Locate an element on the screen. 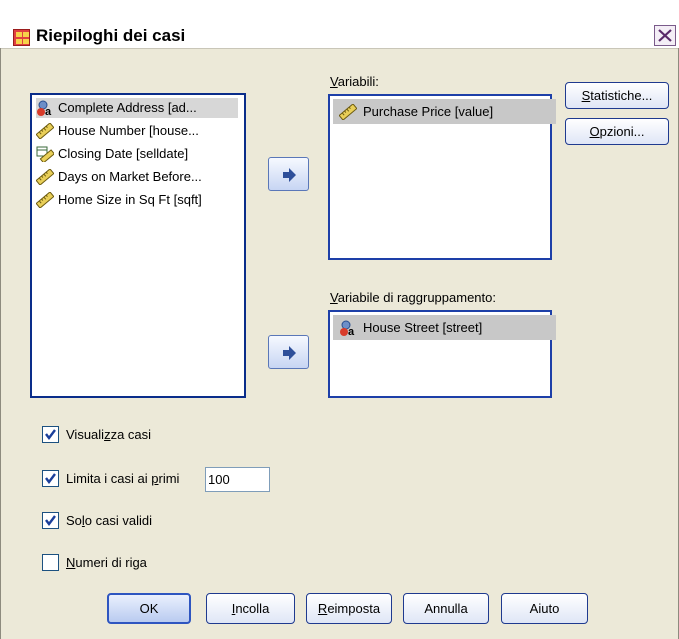  ok-button: OK is located at coordinates (149, 608).